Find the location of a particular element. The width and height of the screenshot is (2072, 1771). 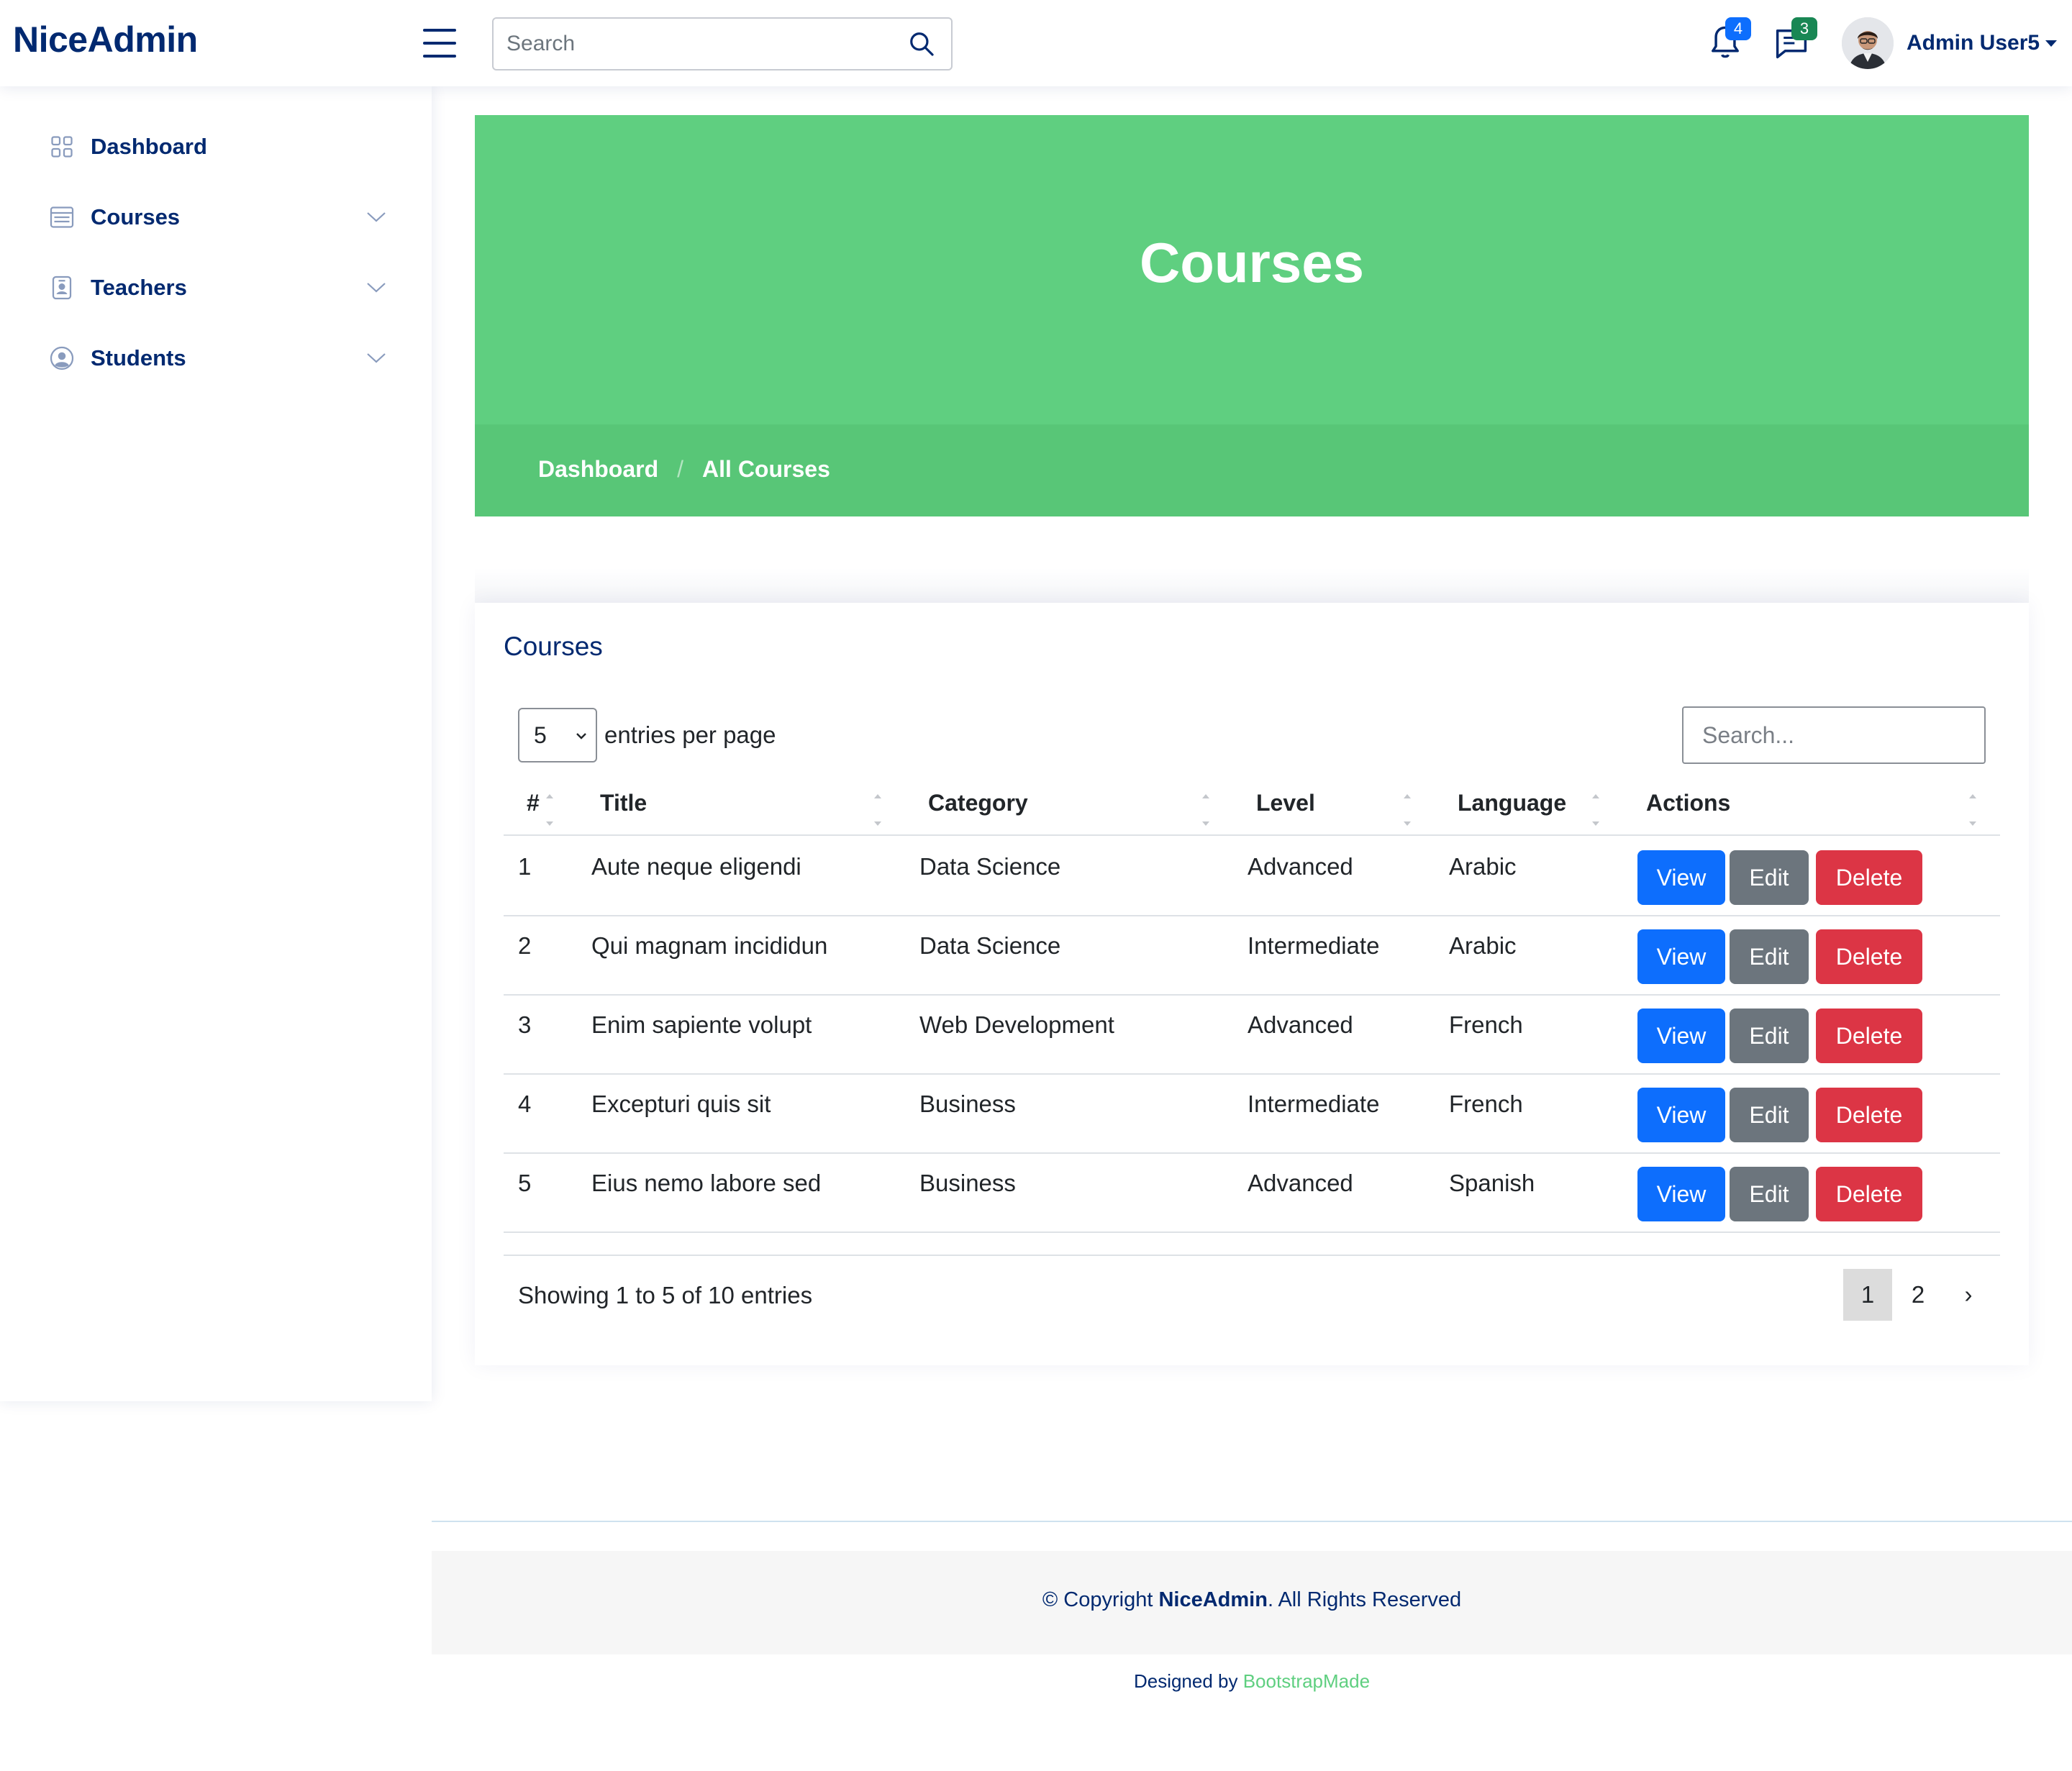

table-header: # Title Category Level Language Actions is located at coordinates (1252, 813).